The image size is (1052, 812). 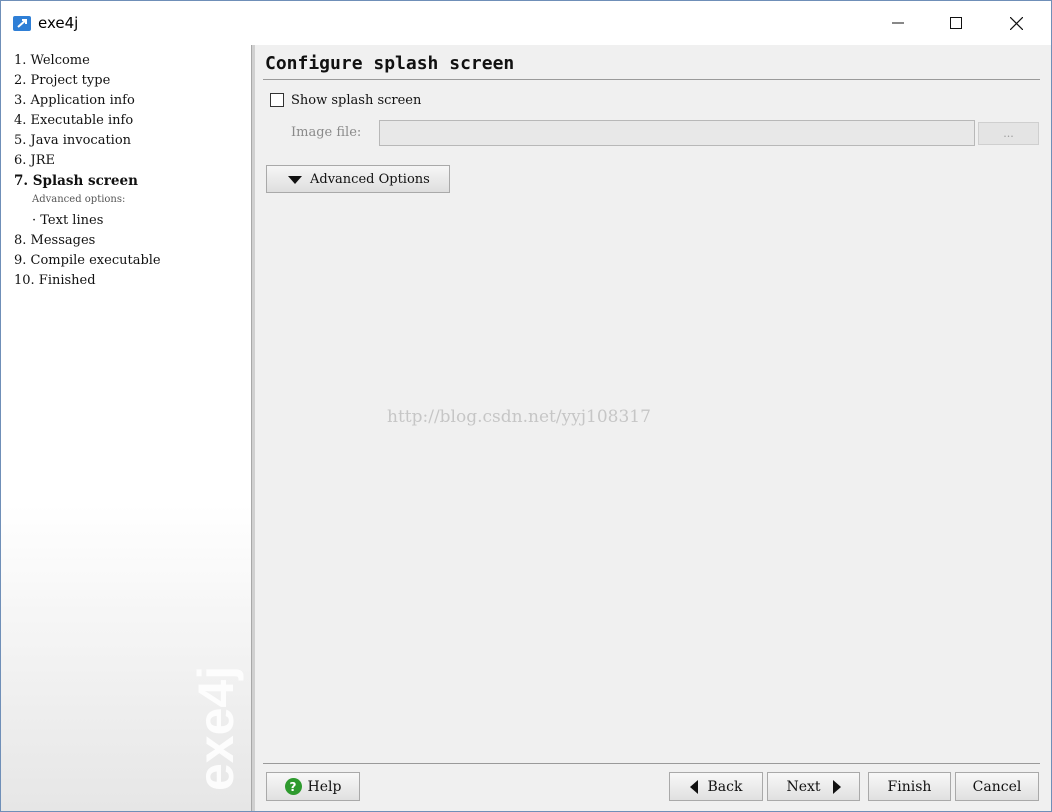 I want to click on step-jre: 6. JRE, so click(x=34, y=160).